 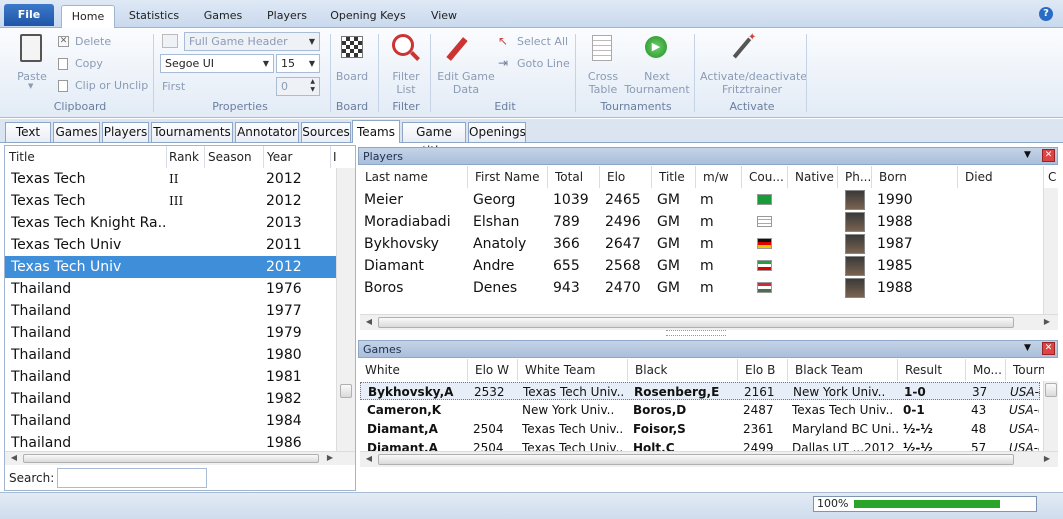 What do you see at coordinates (933, 370) in the screenshot?
I see `col-header-result: Result` at bounding box center [933, 370].